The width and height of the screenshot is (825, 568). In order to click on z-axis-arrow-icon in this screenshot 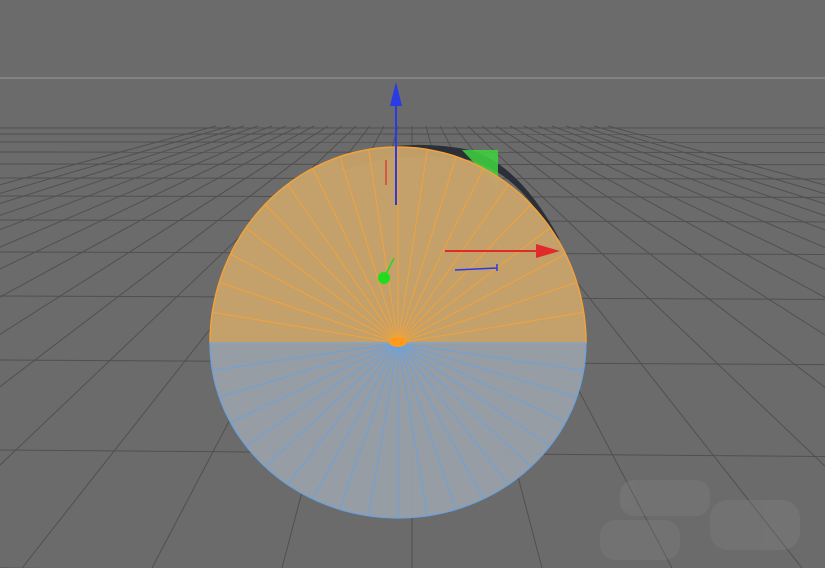, I will do `click(396, 94)`.